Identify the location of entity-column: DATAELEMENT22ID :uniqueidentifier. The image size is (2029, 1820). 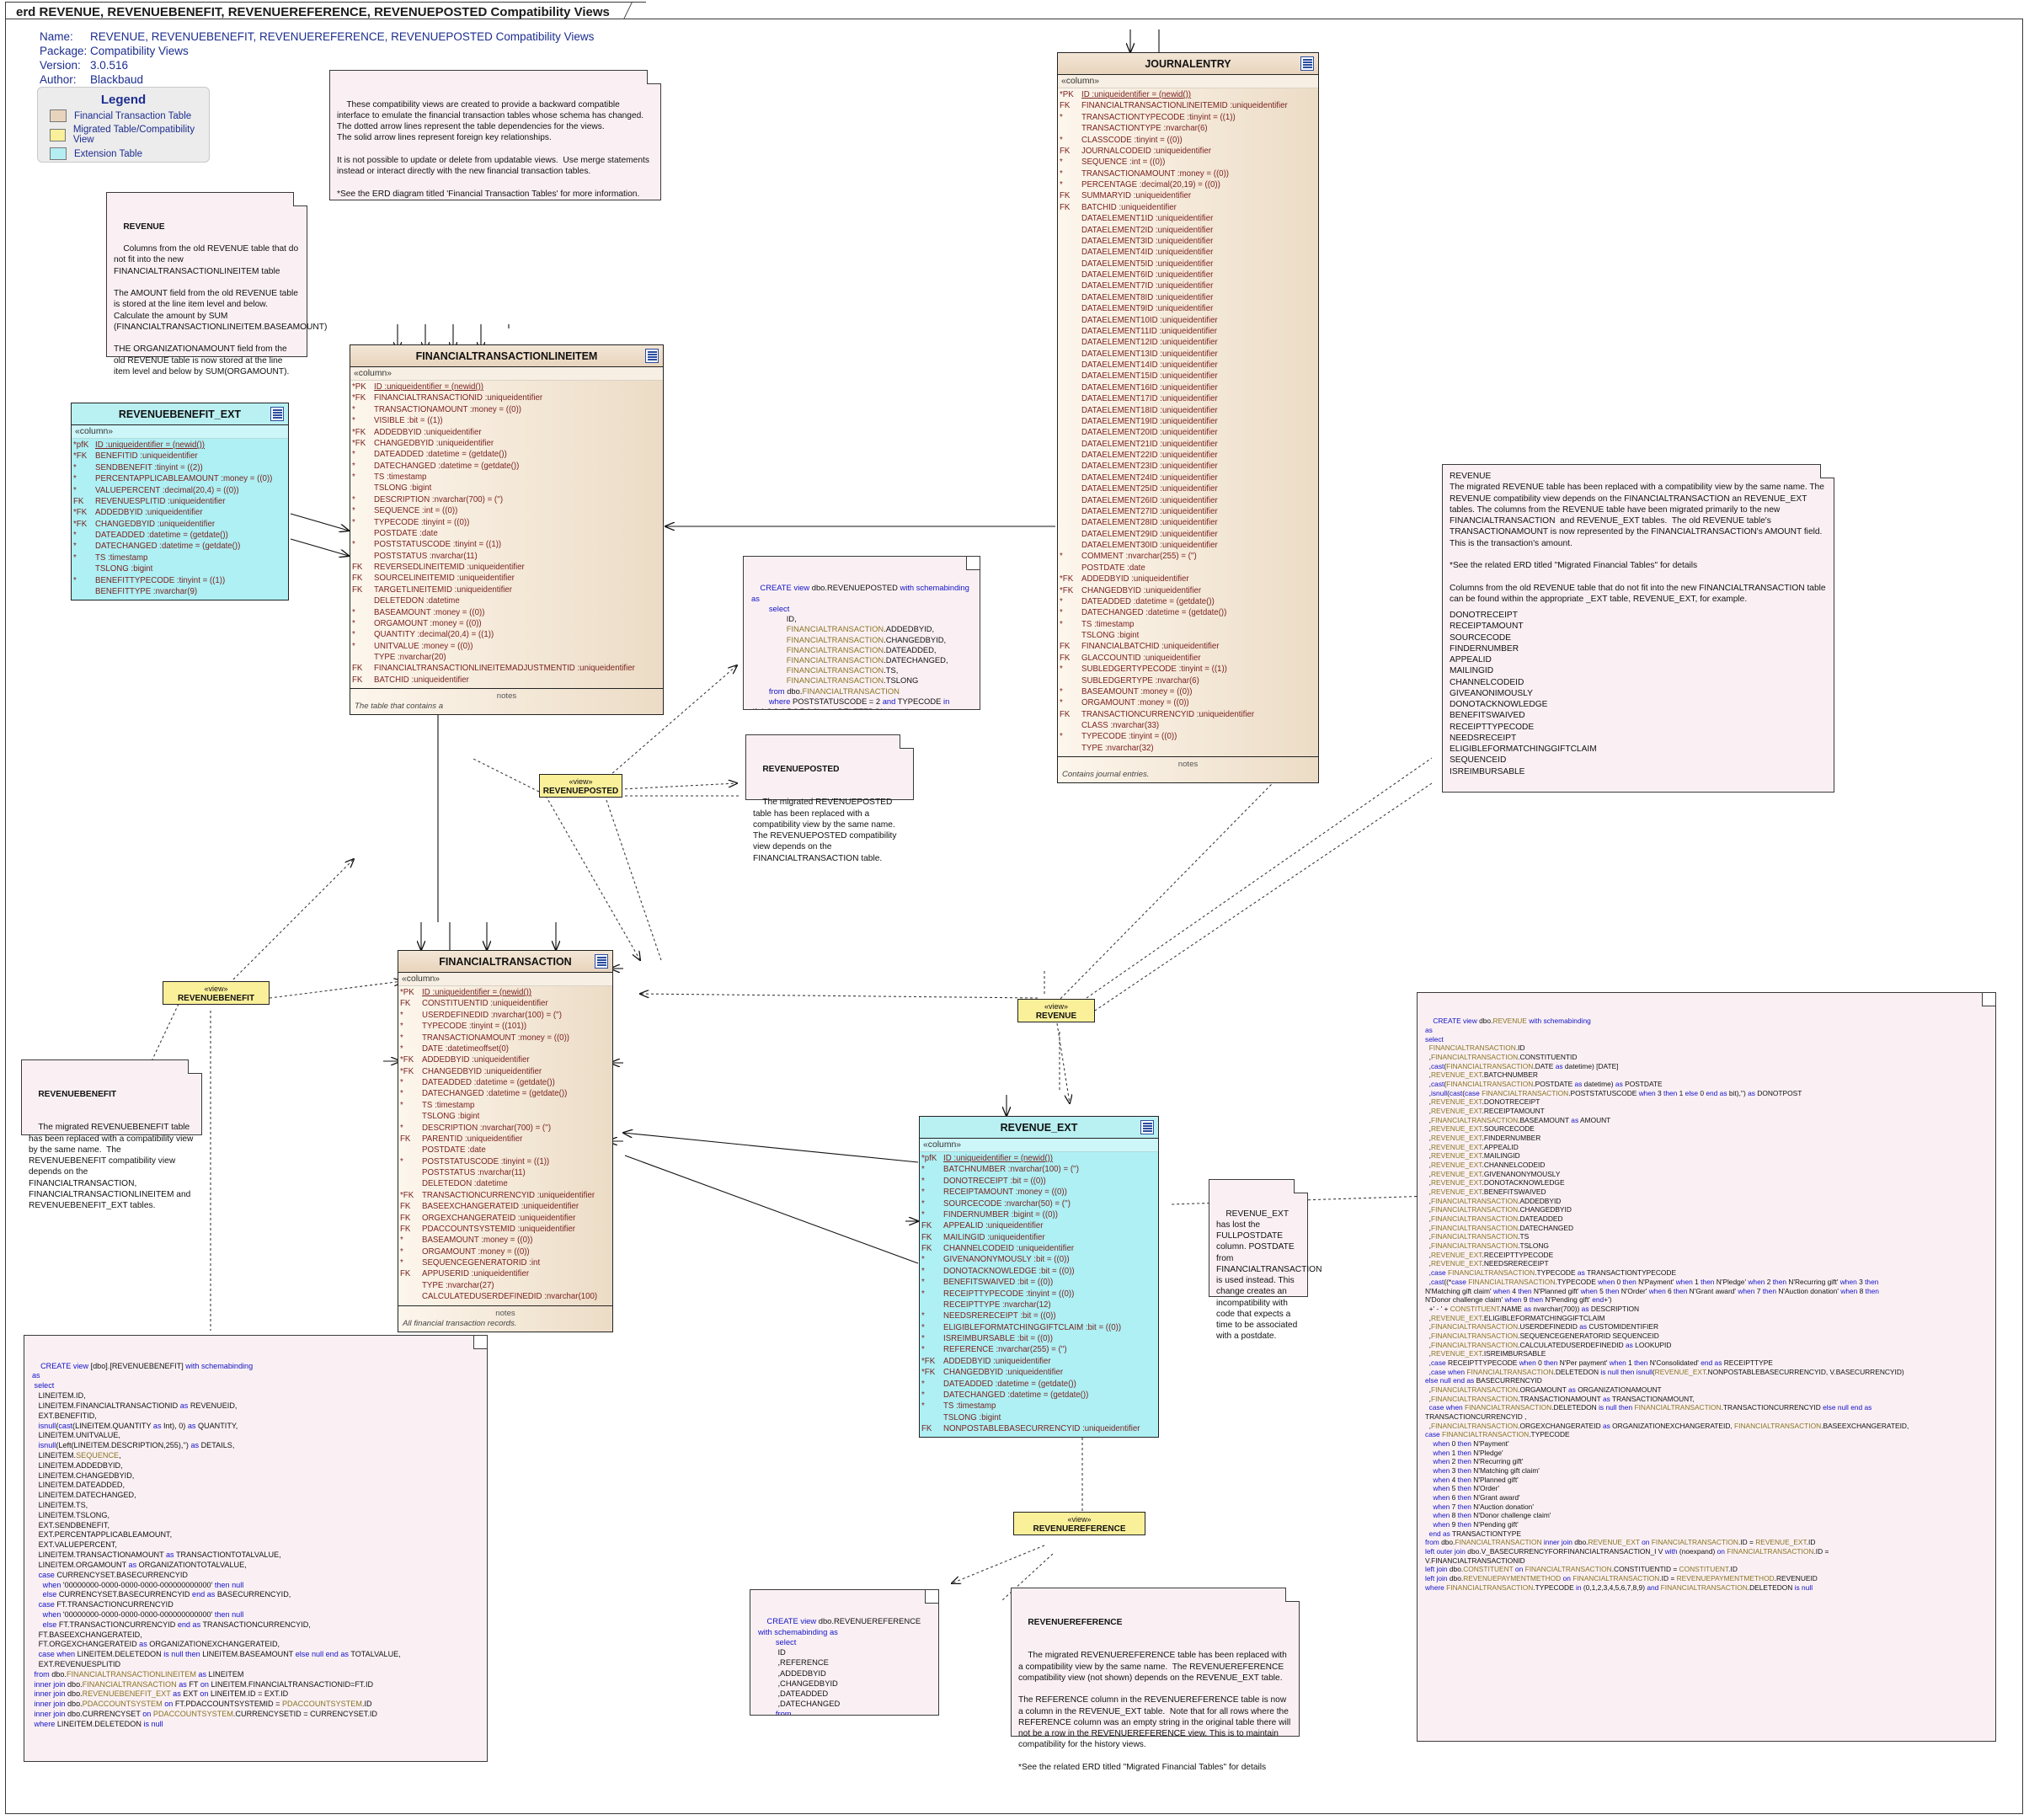
(1188, 456).